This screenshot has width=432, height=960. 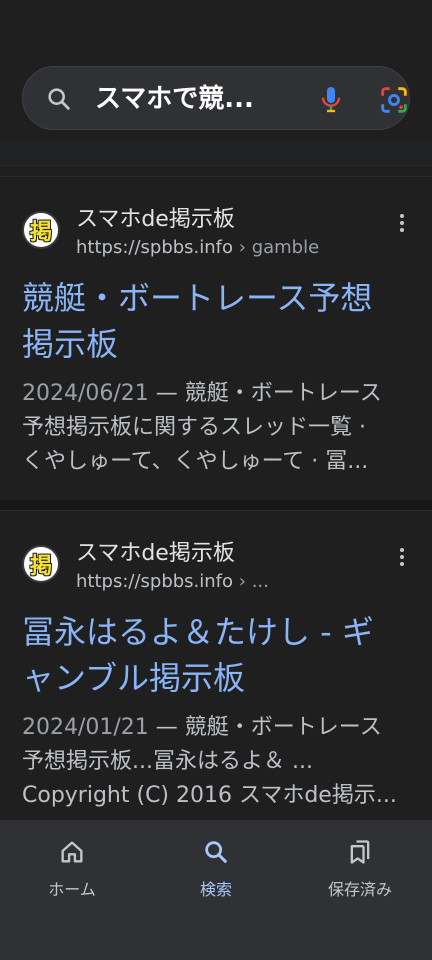 What do you see at coordinates (85, 393) in the screenshot?
I see `result-date: 2024/06/21` at bounding box center [85, 393].